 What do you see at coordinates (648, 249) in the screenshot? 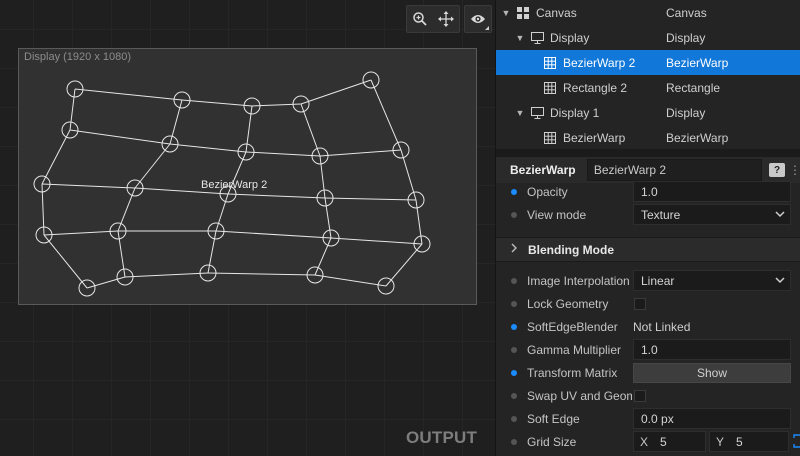
I see `blending-mode-section: Blending Mode` at bounding box center [648, 249].